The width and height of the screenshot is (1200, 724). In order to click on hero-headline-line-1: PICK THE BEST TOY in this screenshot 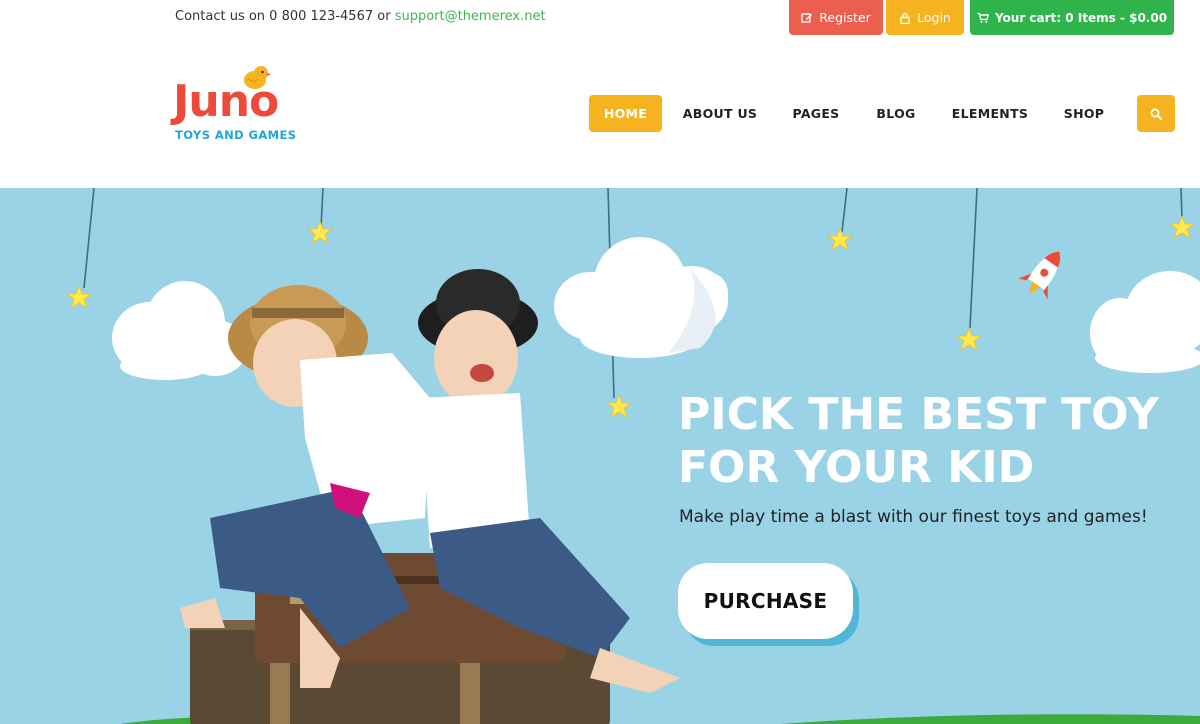, I will do `click(918, 414)`.